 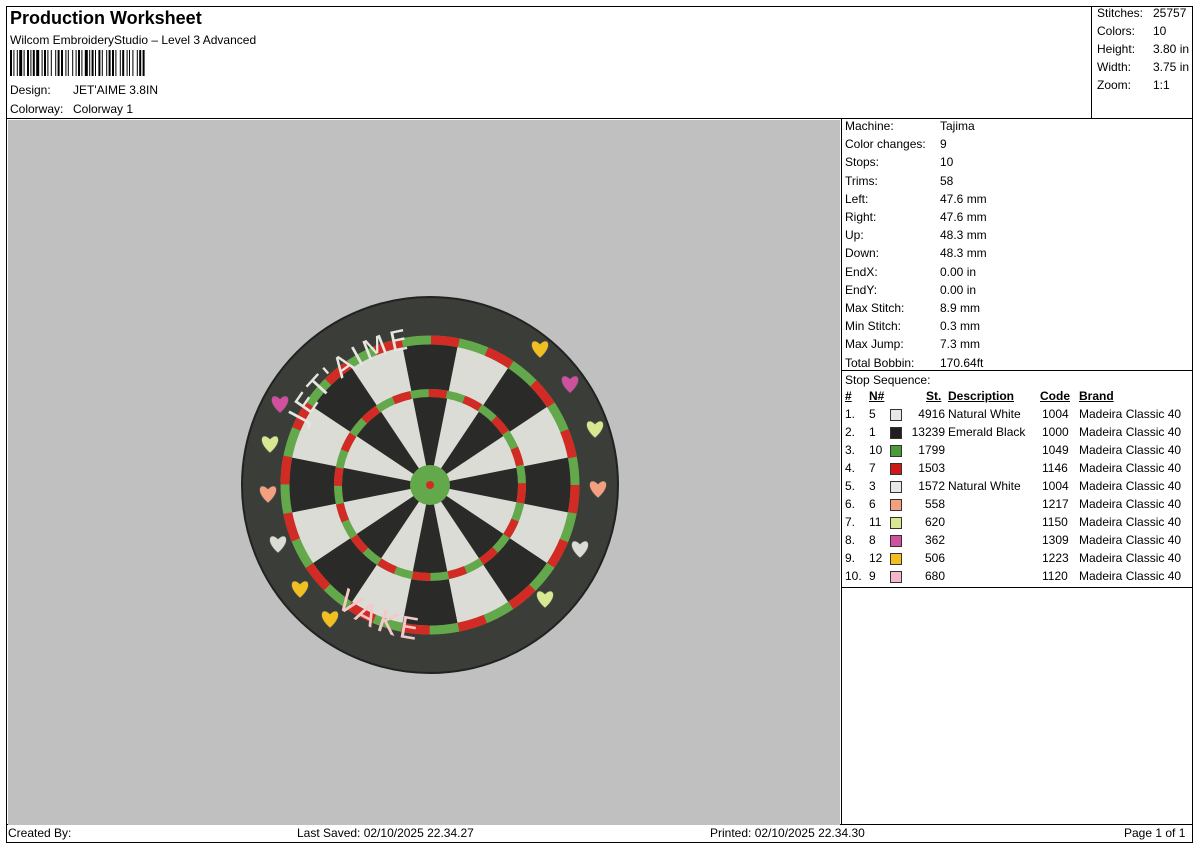 I want to click on page-title: Production Worksheet, so click(x=106, y=18).